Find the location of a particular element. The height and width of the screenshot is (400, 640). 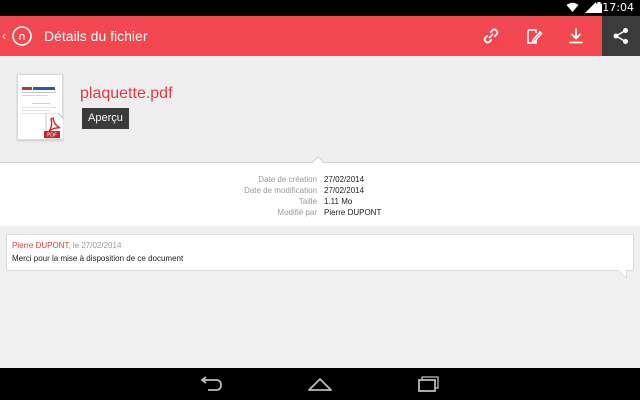

up-chevron-icon: ‹ is located at coordinates (4, 35).